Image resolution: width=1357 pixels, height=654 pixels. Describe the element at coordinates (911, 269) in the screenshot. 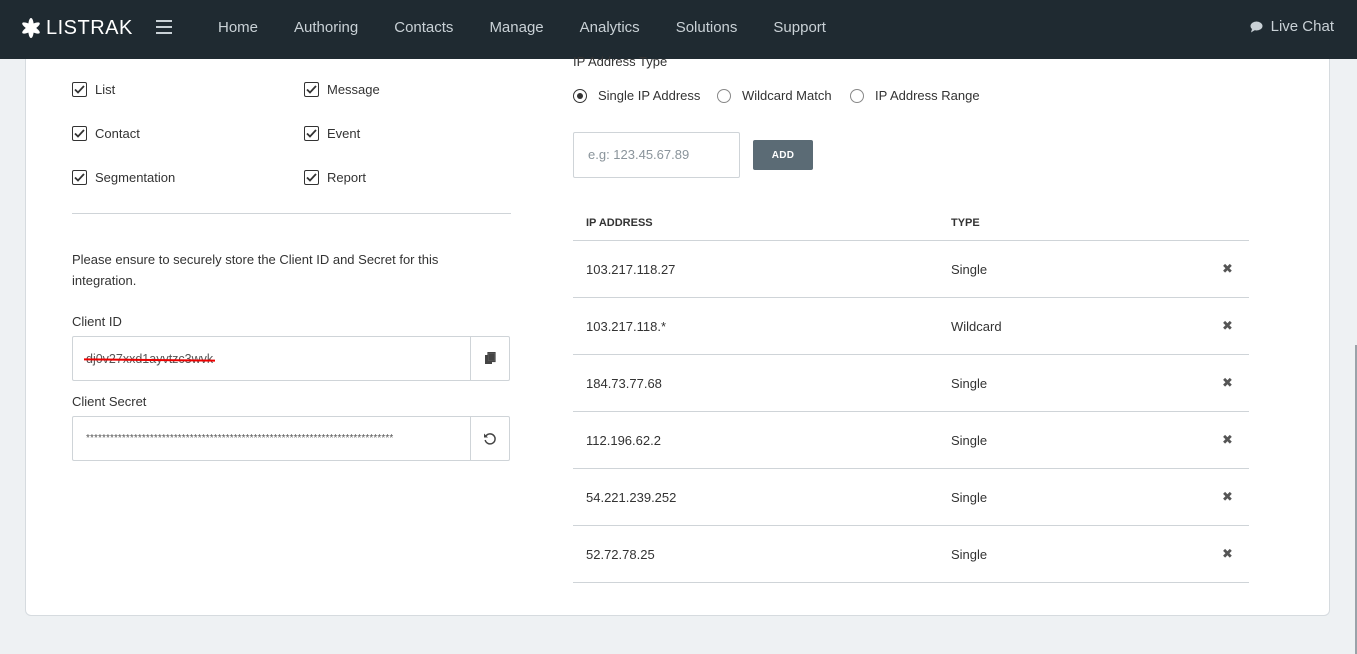

I see `table-row: 103.217.118.27 Single ✖` at that location.